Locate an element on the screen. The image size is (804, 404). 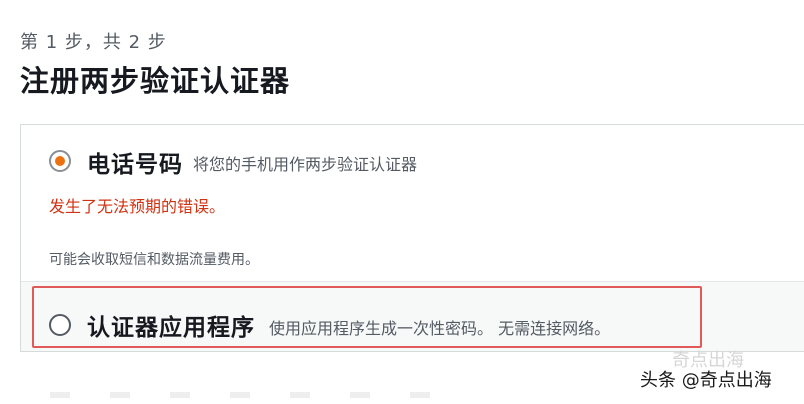
fee-note: 可能会收取短信和数据流量费用。 is located at coordinates (154, 260).